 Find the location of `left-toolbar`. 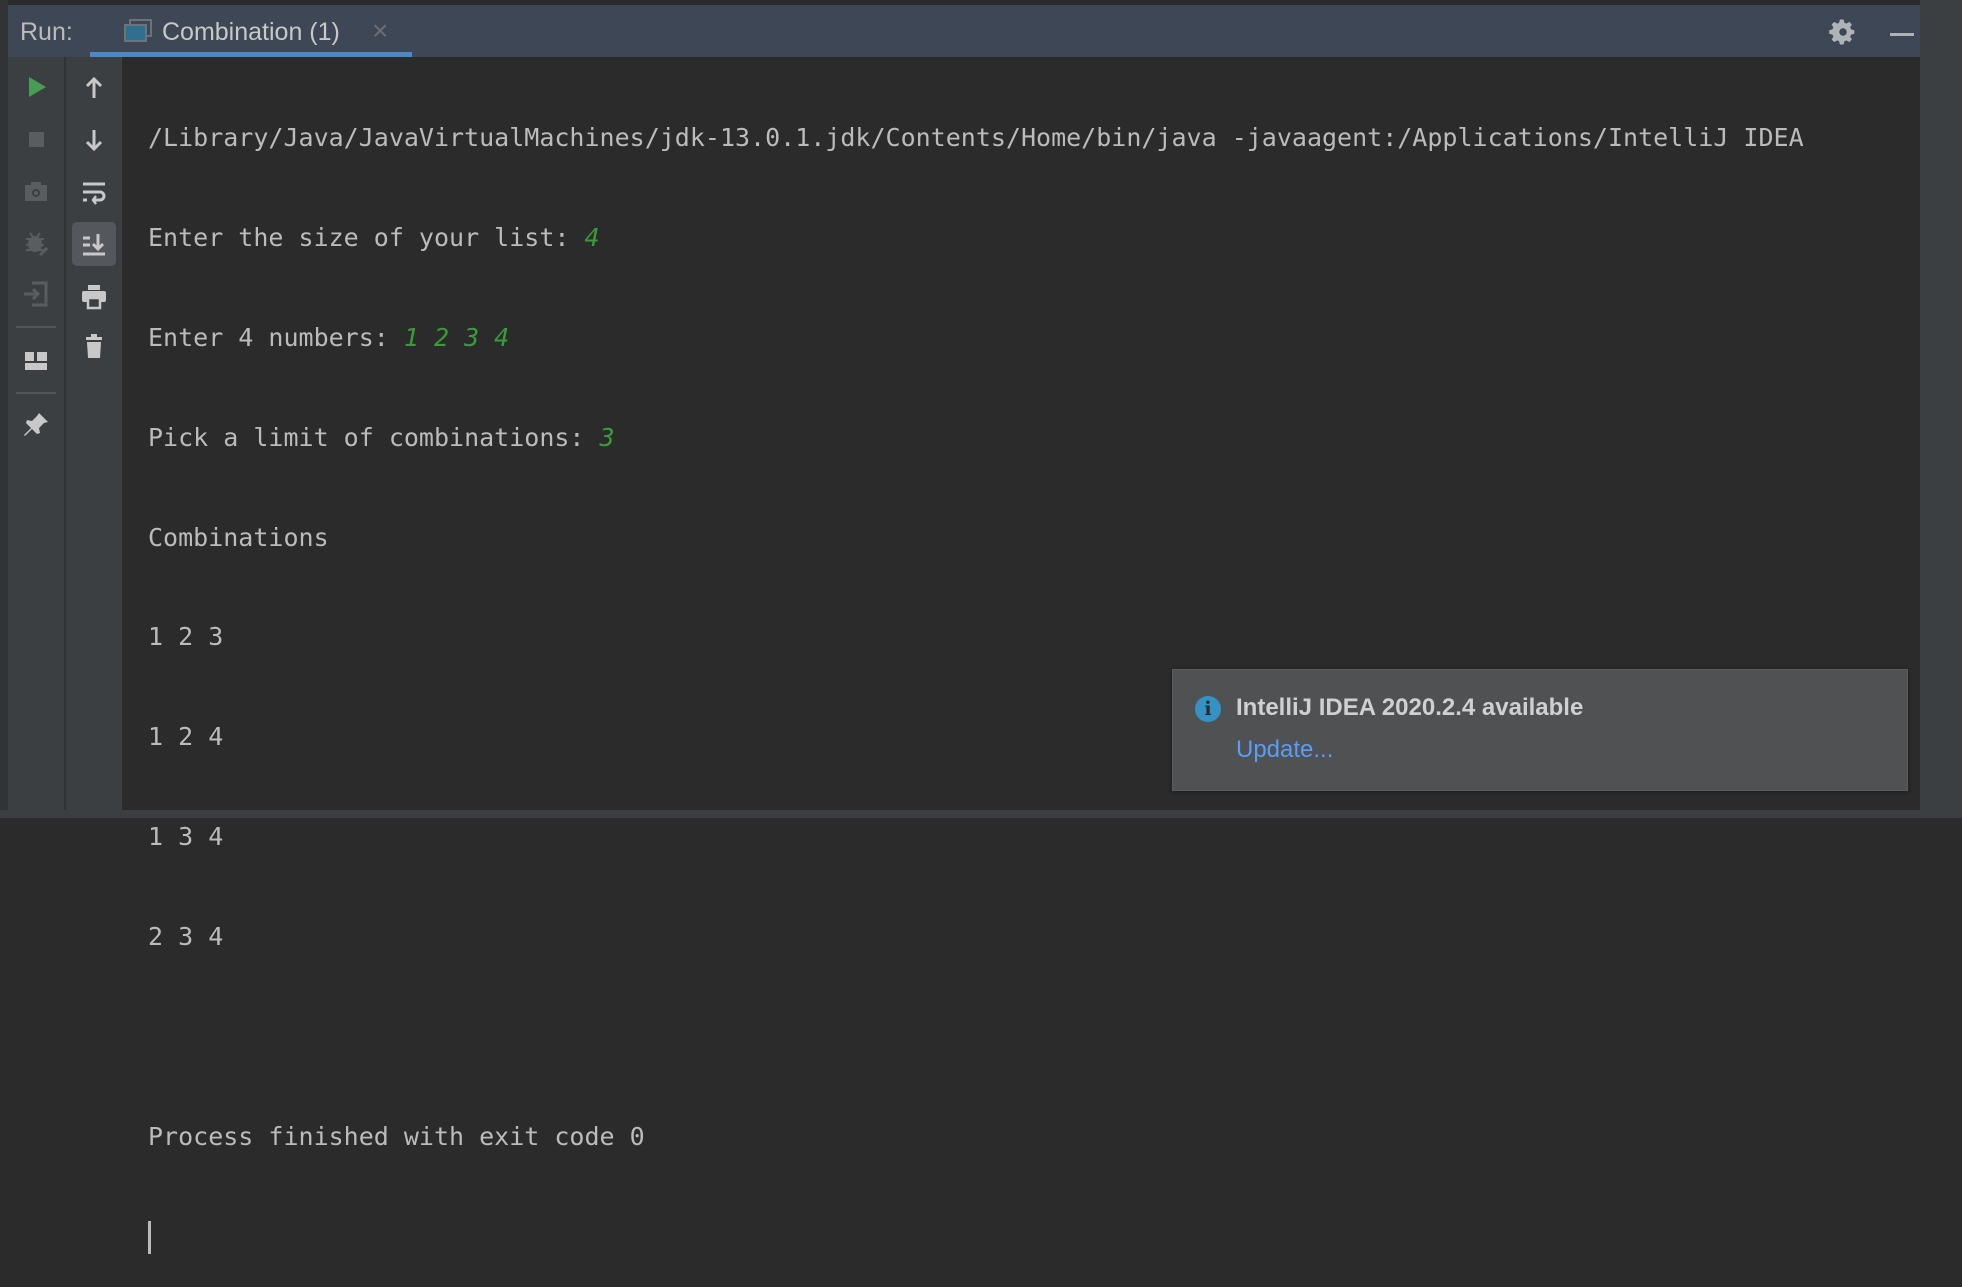

left-toolbar is located at coordinates (36, 433).